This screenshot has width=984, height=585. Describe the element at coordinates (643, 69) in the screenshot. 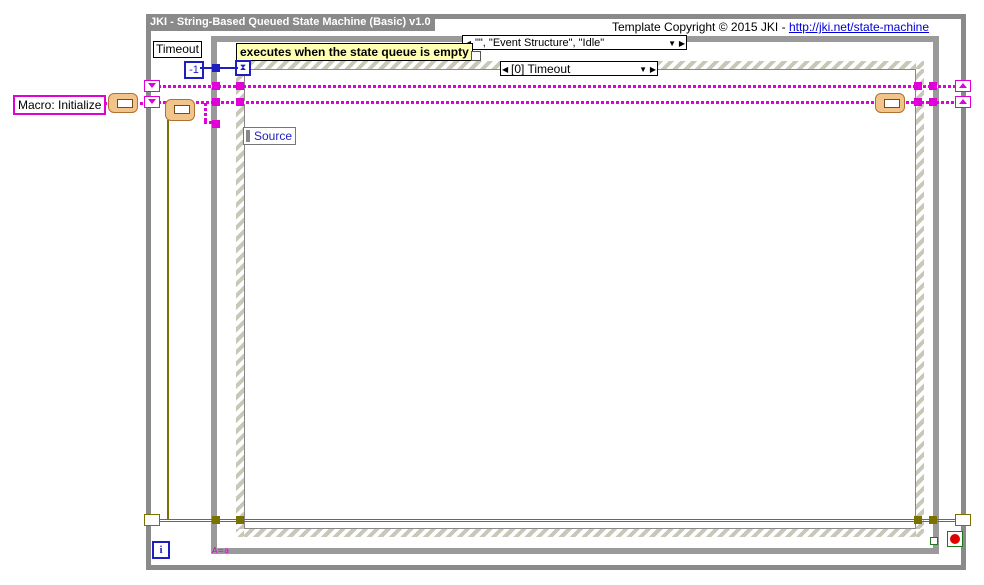

I see `event-dropdown-icon: ▼` at that location.